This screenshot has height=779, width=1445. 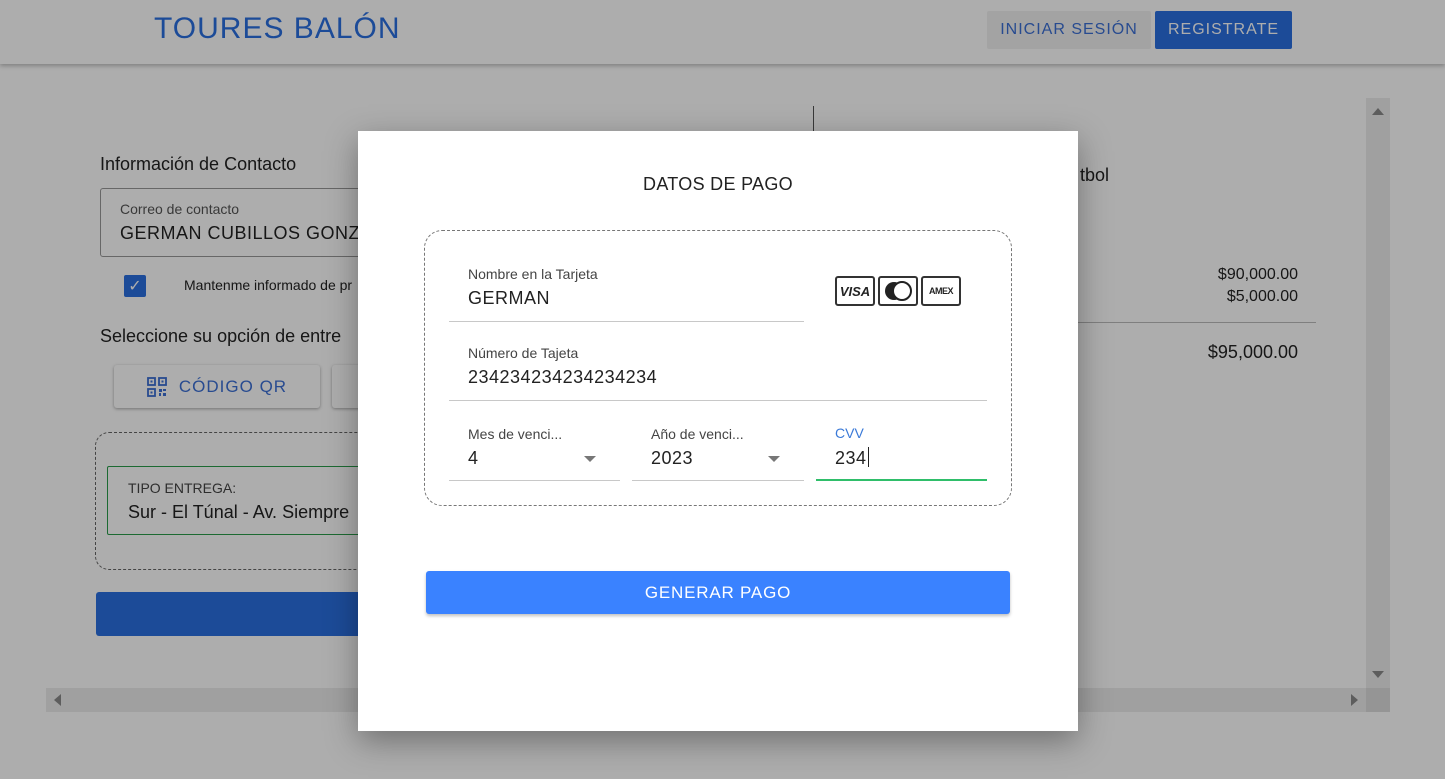 What do you see at coordinates (718, 184) in the screenshot?
I see `dialog-title: DATOS DE PAGO` at bounding box center [718, 184].